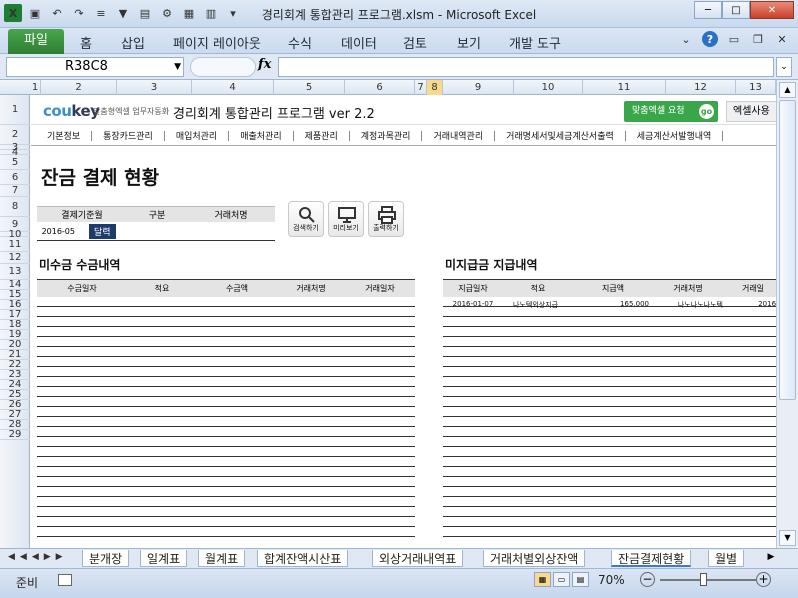  What do you see at coordinates (154, 87) in the screenshot?
I see `column-header: 3` at bounding box center [154, 87].